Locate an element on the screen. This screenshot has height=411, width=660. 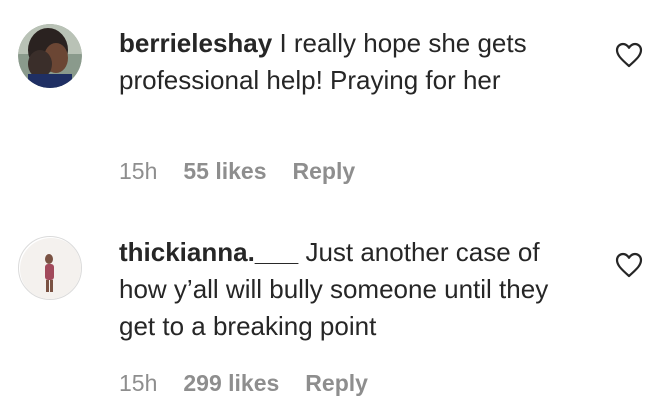
comment-meta: 15h 299 likes Reply is located at coordinates (243, 383).